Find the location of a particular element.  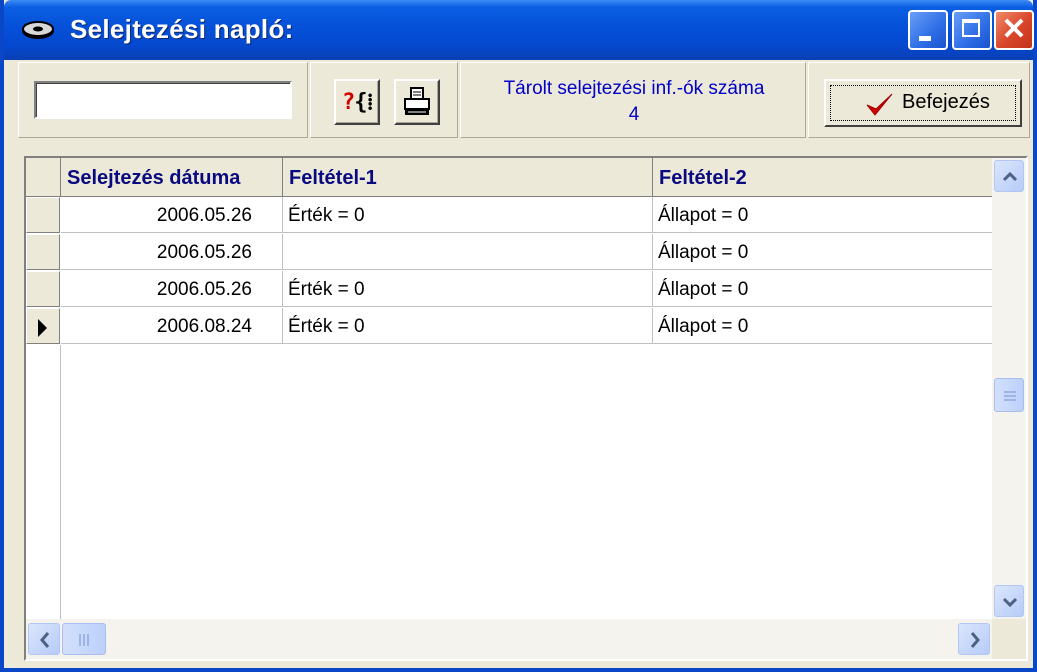

current-row-arrow-icon is located at coordinates (42, 328).